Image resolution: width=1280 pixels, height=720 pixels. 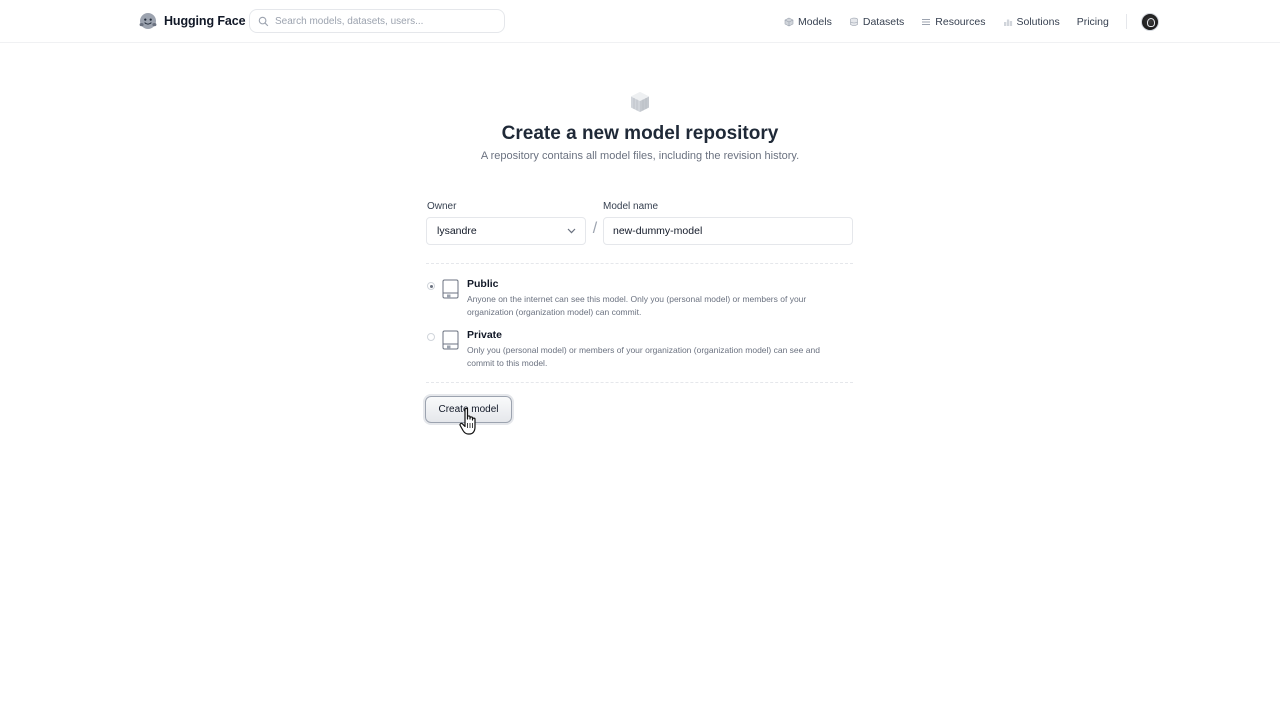 I want to click on nav-pricing: Pricing, so click(x=1093, y=22).